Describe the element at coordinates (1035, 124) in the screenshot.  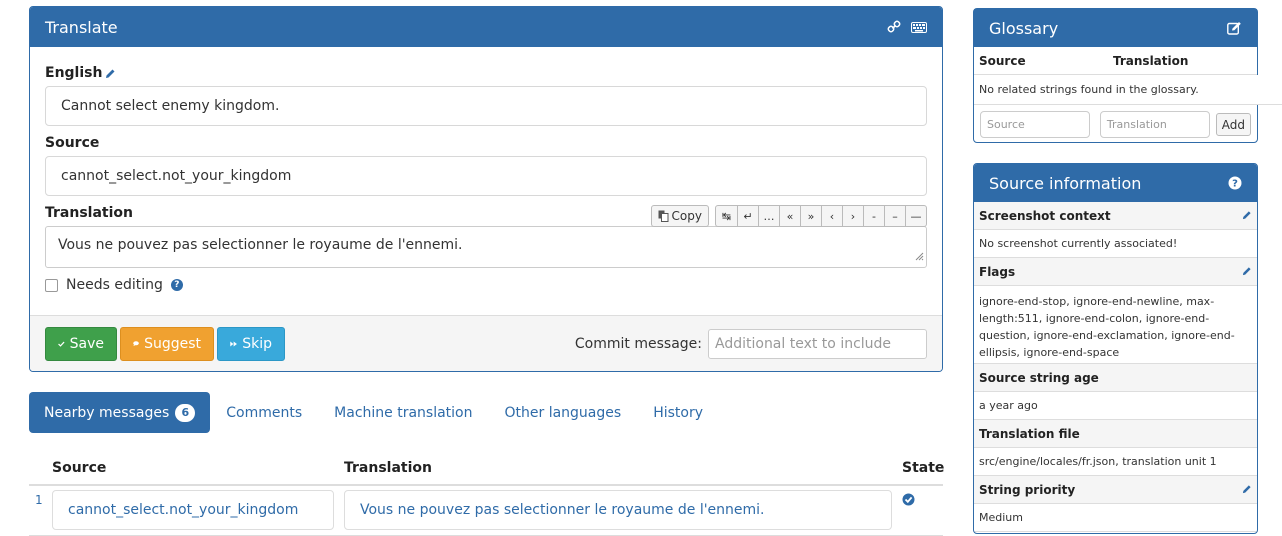
I see `glossary-source-input: Source` at that location.